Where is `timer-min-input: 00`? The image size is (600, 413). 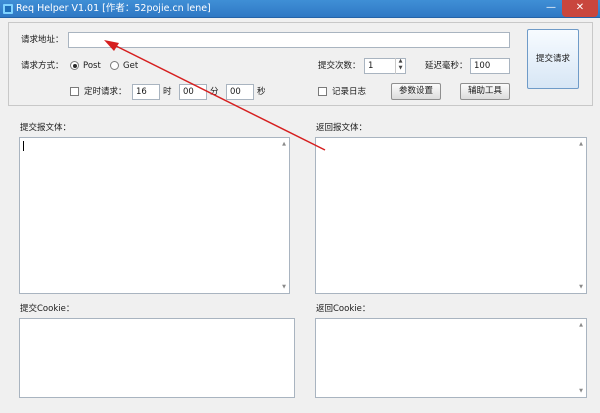
timer-min-input: 00 is located at coordinates (193, 92).